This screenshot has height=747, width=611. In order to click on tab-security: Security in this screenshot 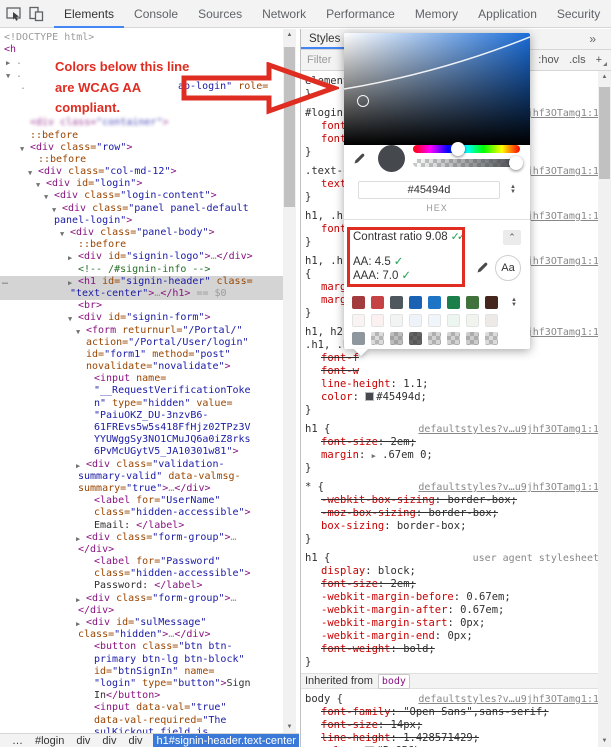, I will do `click(578, 14)`.